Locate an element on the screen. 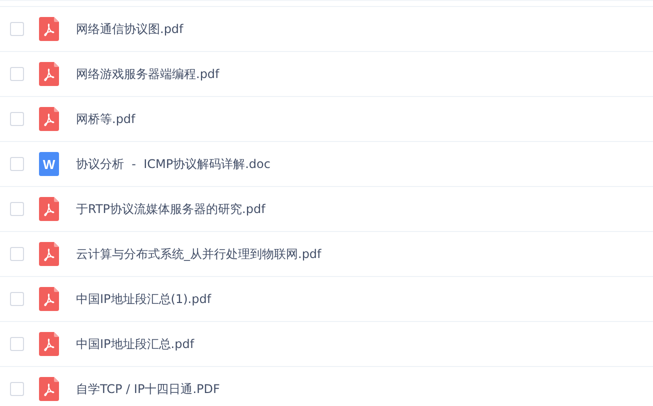  file-name: 协议分析 - ICMP协议解码详解.doc is located at coordinates (173, 164).